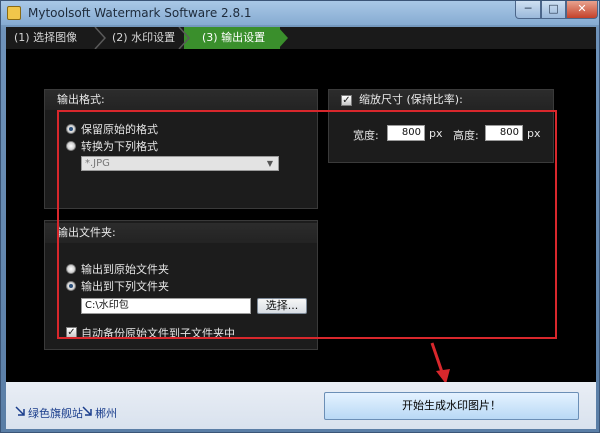 The image size is (600, 433). What do you see at coordinates (45, 38) in the screenshot?
I see `step-select-images: (1) 选择图像` at bounding box center [45, 38].